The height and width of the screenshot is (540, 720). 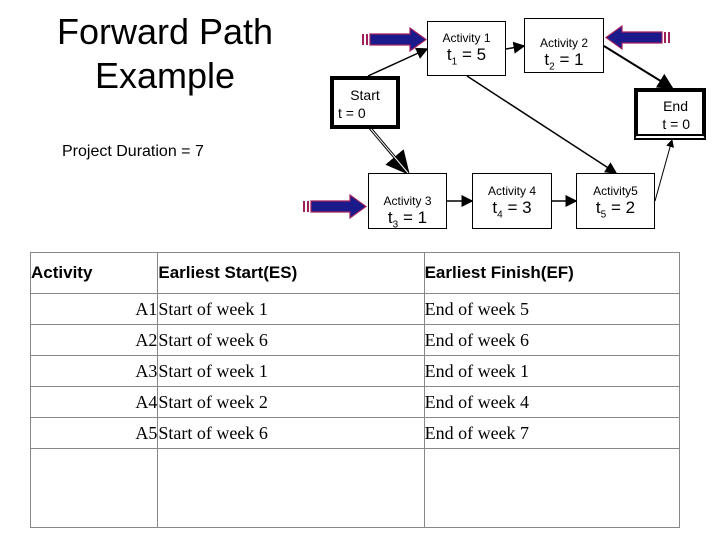 What do you see at coordinates (94, 371) in the screenshot?
I see `cell-activity: A3` at bounding box center [94, 371].